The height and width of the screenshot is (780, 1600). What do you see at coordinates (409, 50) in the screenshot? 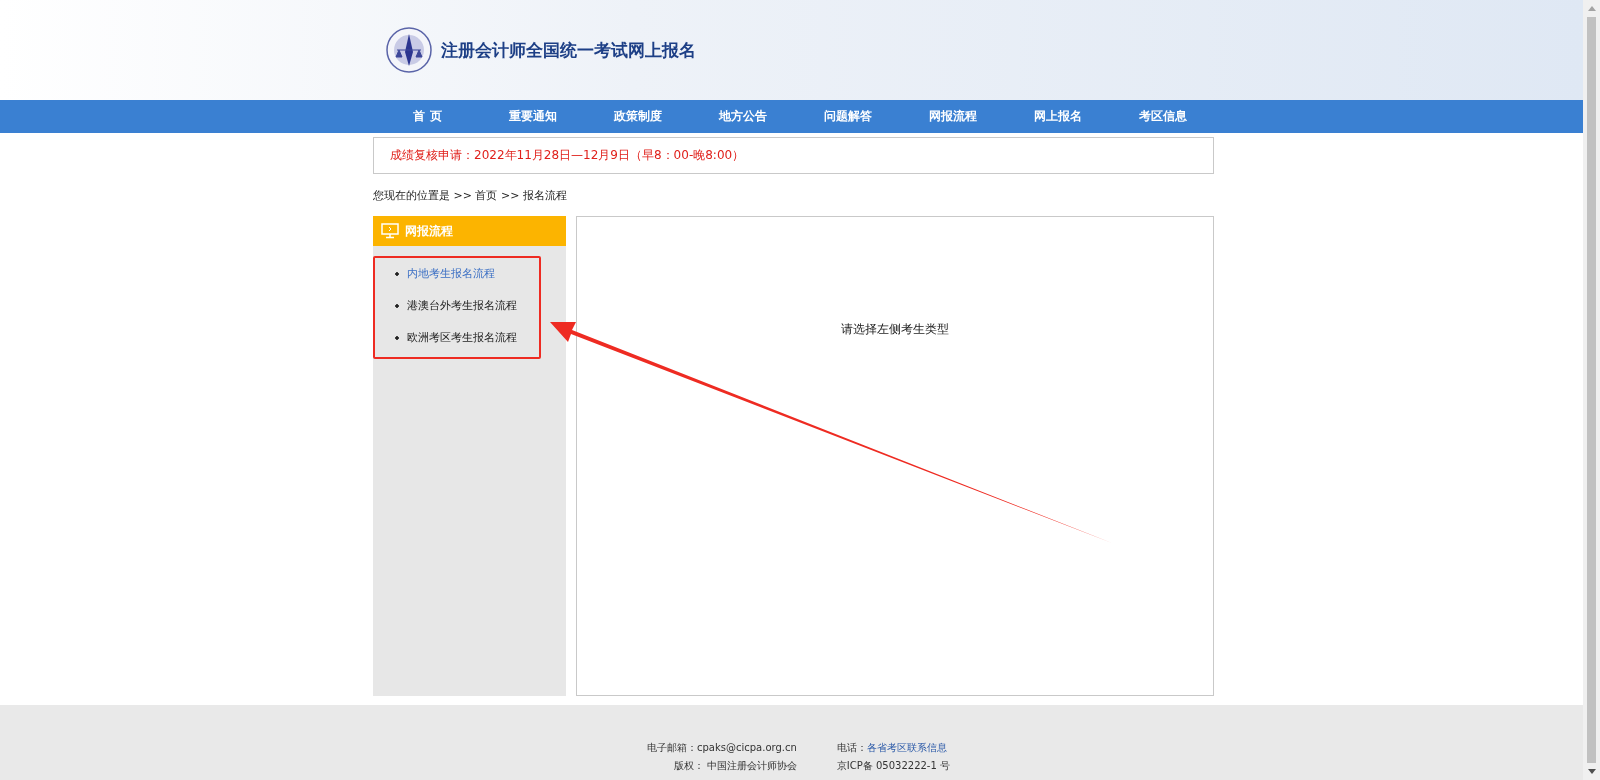
I see `logo-icon` at bounding box center [409, 50].